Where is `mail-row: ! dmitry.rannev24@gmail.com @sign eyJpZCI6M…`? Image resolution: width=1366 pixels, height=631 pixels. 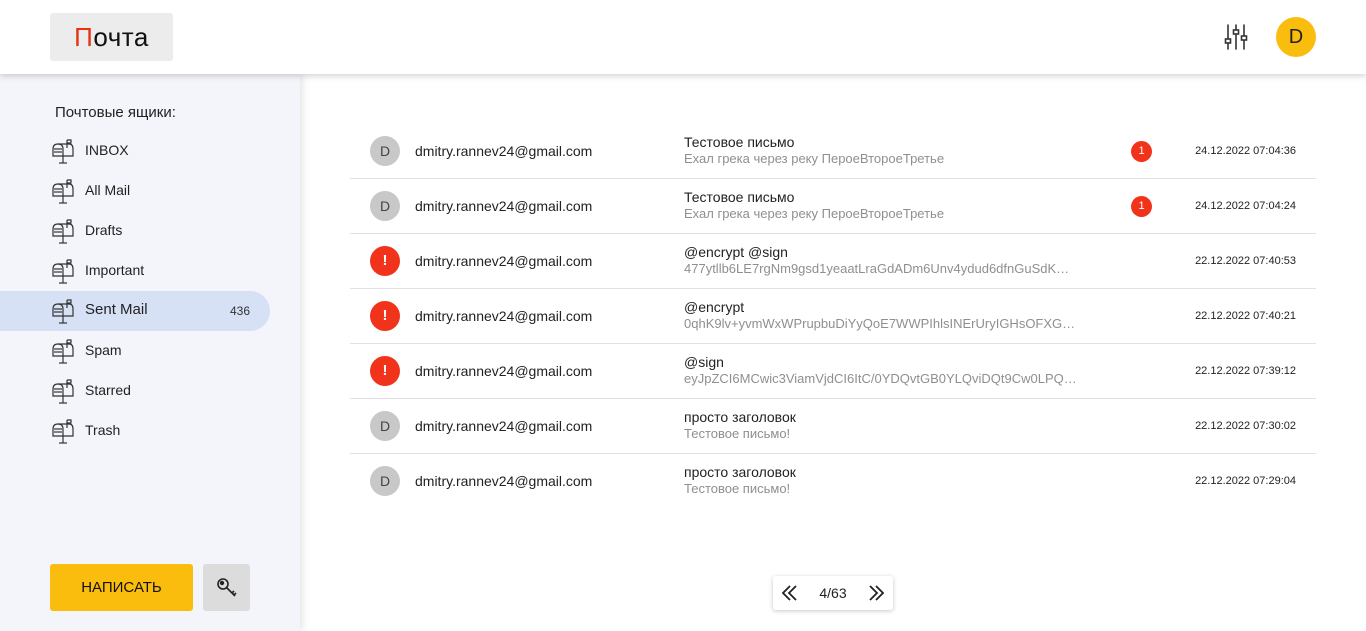 mail-row: ! dmitry.rannev24@gmail.com @sign eyJpZCI6M… is located at coordinates (833, 371).